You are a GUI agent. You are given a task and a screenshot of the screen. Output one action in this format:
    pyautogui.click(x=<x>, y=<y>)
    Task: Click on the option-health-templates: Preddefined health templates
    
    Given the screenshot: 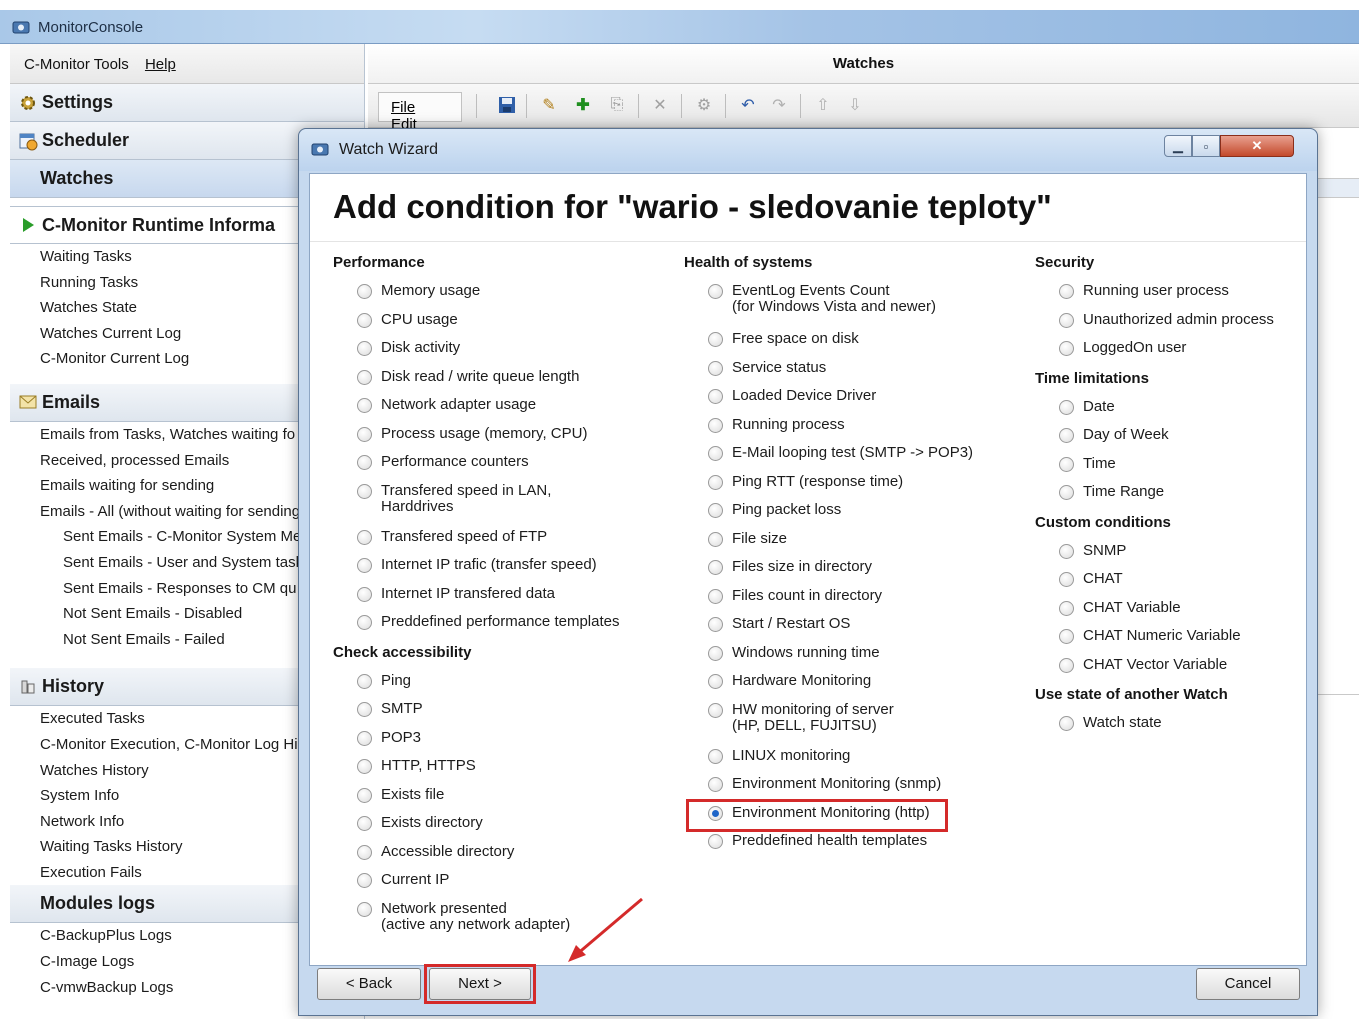 What is the action you would take?
    pyautogui.click(x=840, y=844)
    